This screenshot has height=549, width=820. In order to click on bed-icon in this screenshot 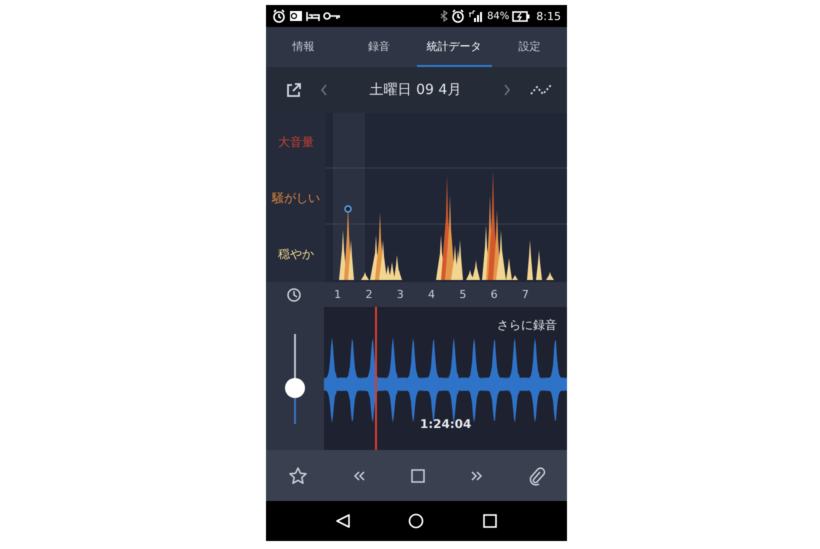, I will do `click(313, 16)`.